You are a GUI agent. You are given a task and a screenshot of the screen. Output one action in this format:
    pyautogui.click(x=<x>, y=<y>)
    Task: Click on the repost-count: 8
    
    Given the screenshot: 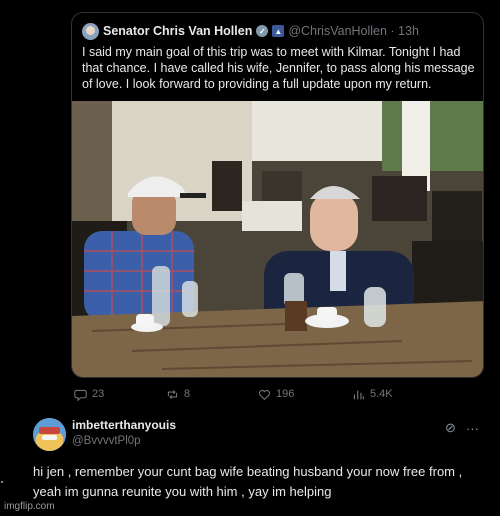 What is the action you would take?
    pyautogui.click(x=187, y=394)
    